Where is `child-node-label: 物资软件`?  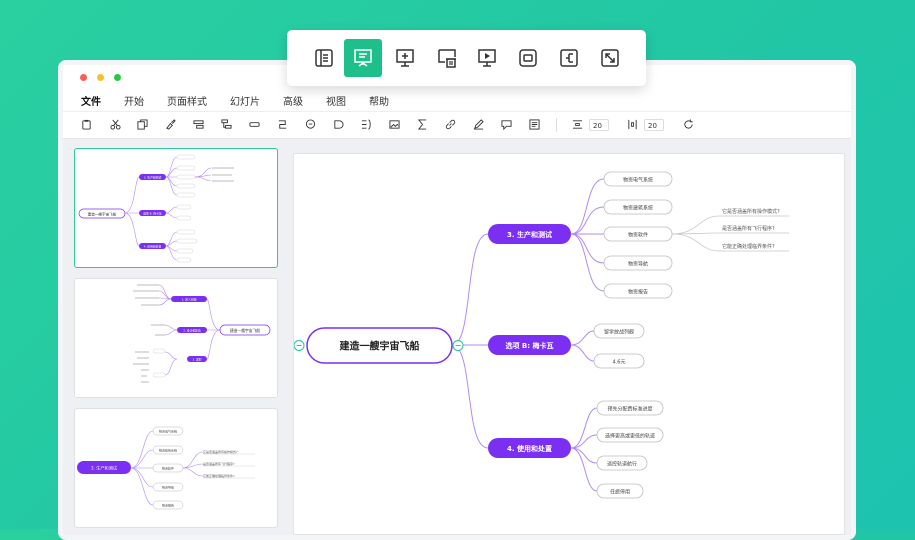
child-node-label: 物资软件 is located at coordinates (638, 235).